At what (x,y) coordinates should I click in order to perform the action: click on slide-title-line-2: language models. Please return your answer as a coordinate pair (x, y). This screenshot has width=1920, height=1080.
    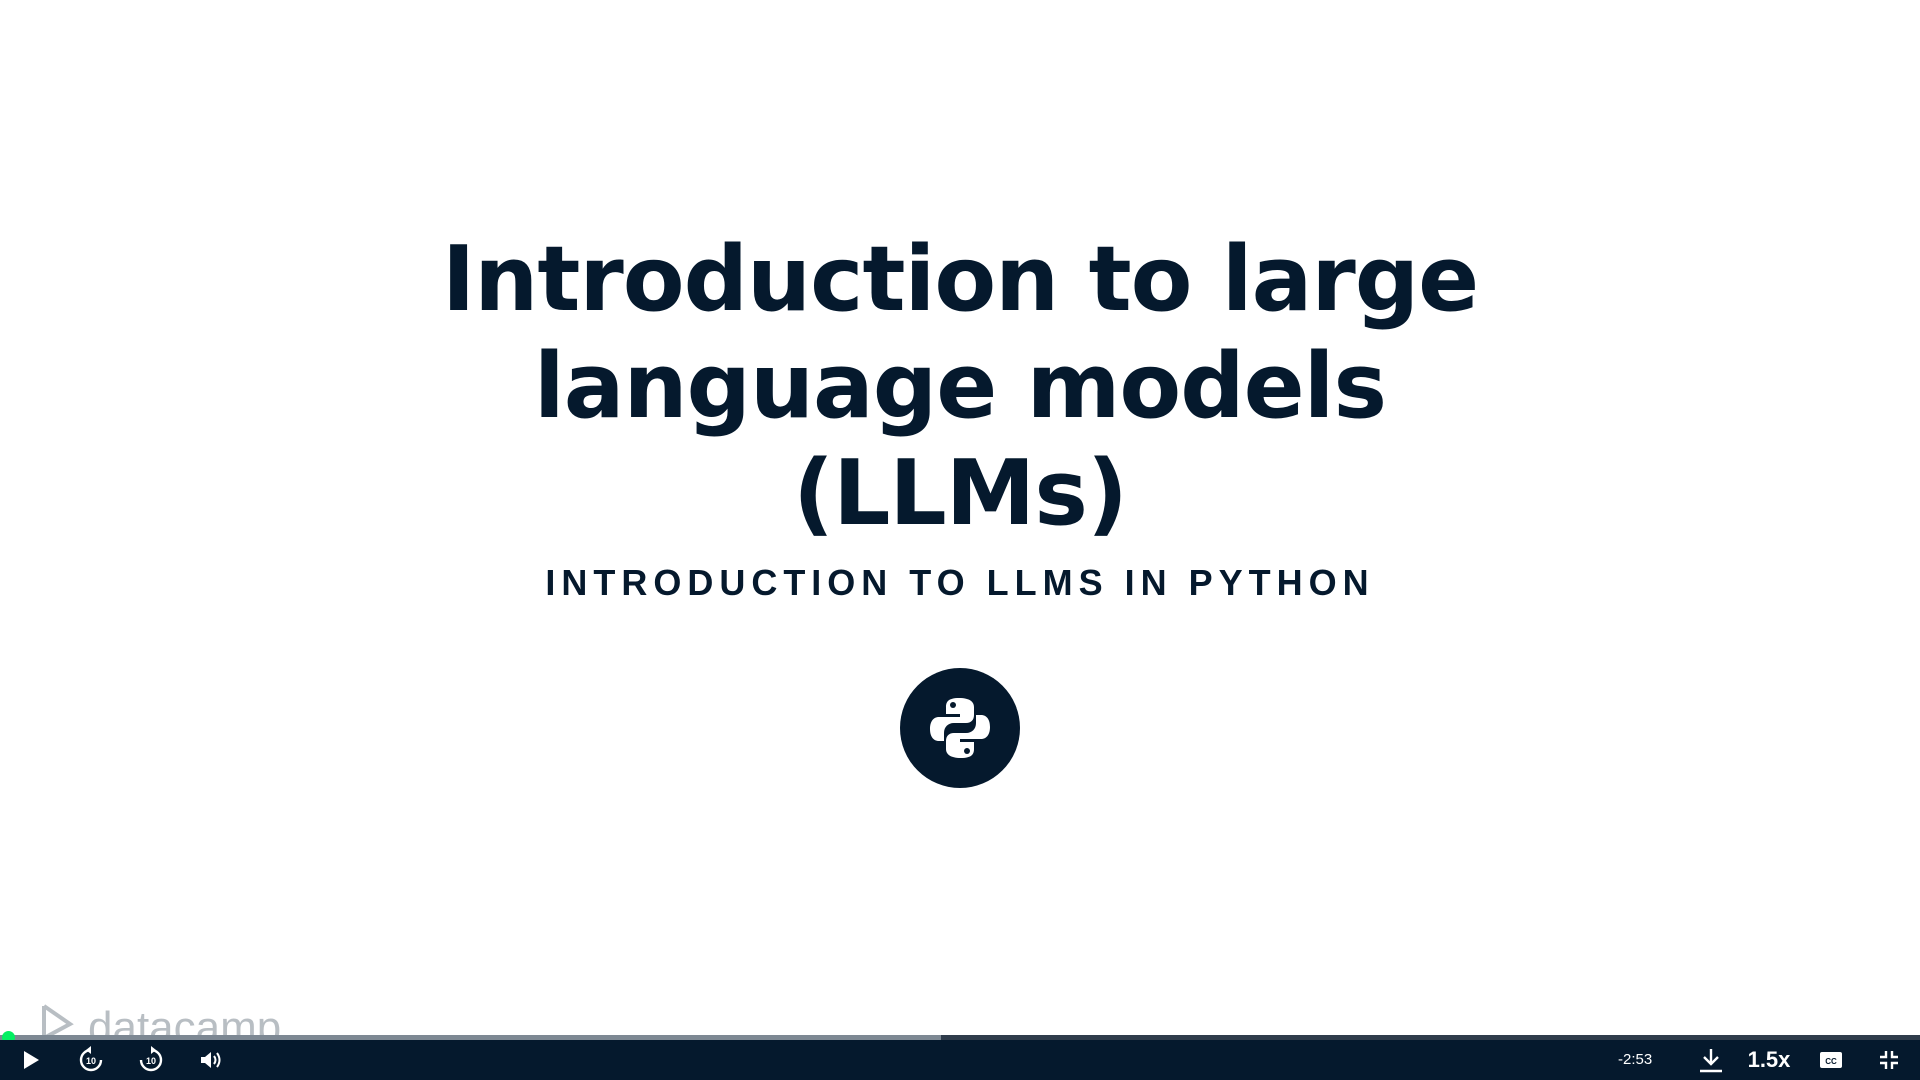
    Looking at the image, I should click on (960, 386).